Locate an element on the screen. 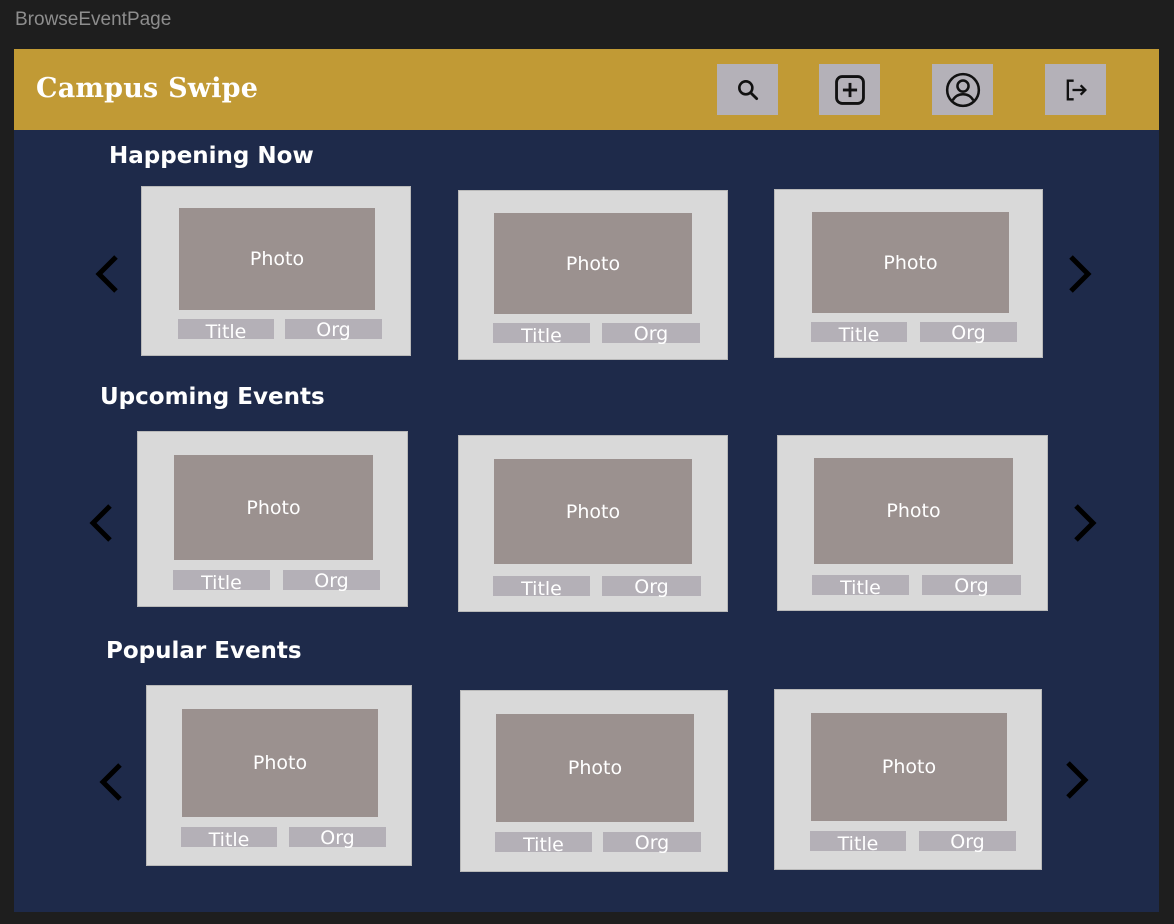  logout-button is located at coordinates (1075, 89).